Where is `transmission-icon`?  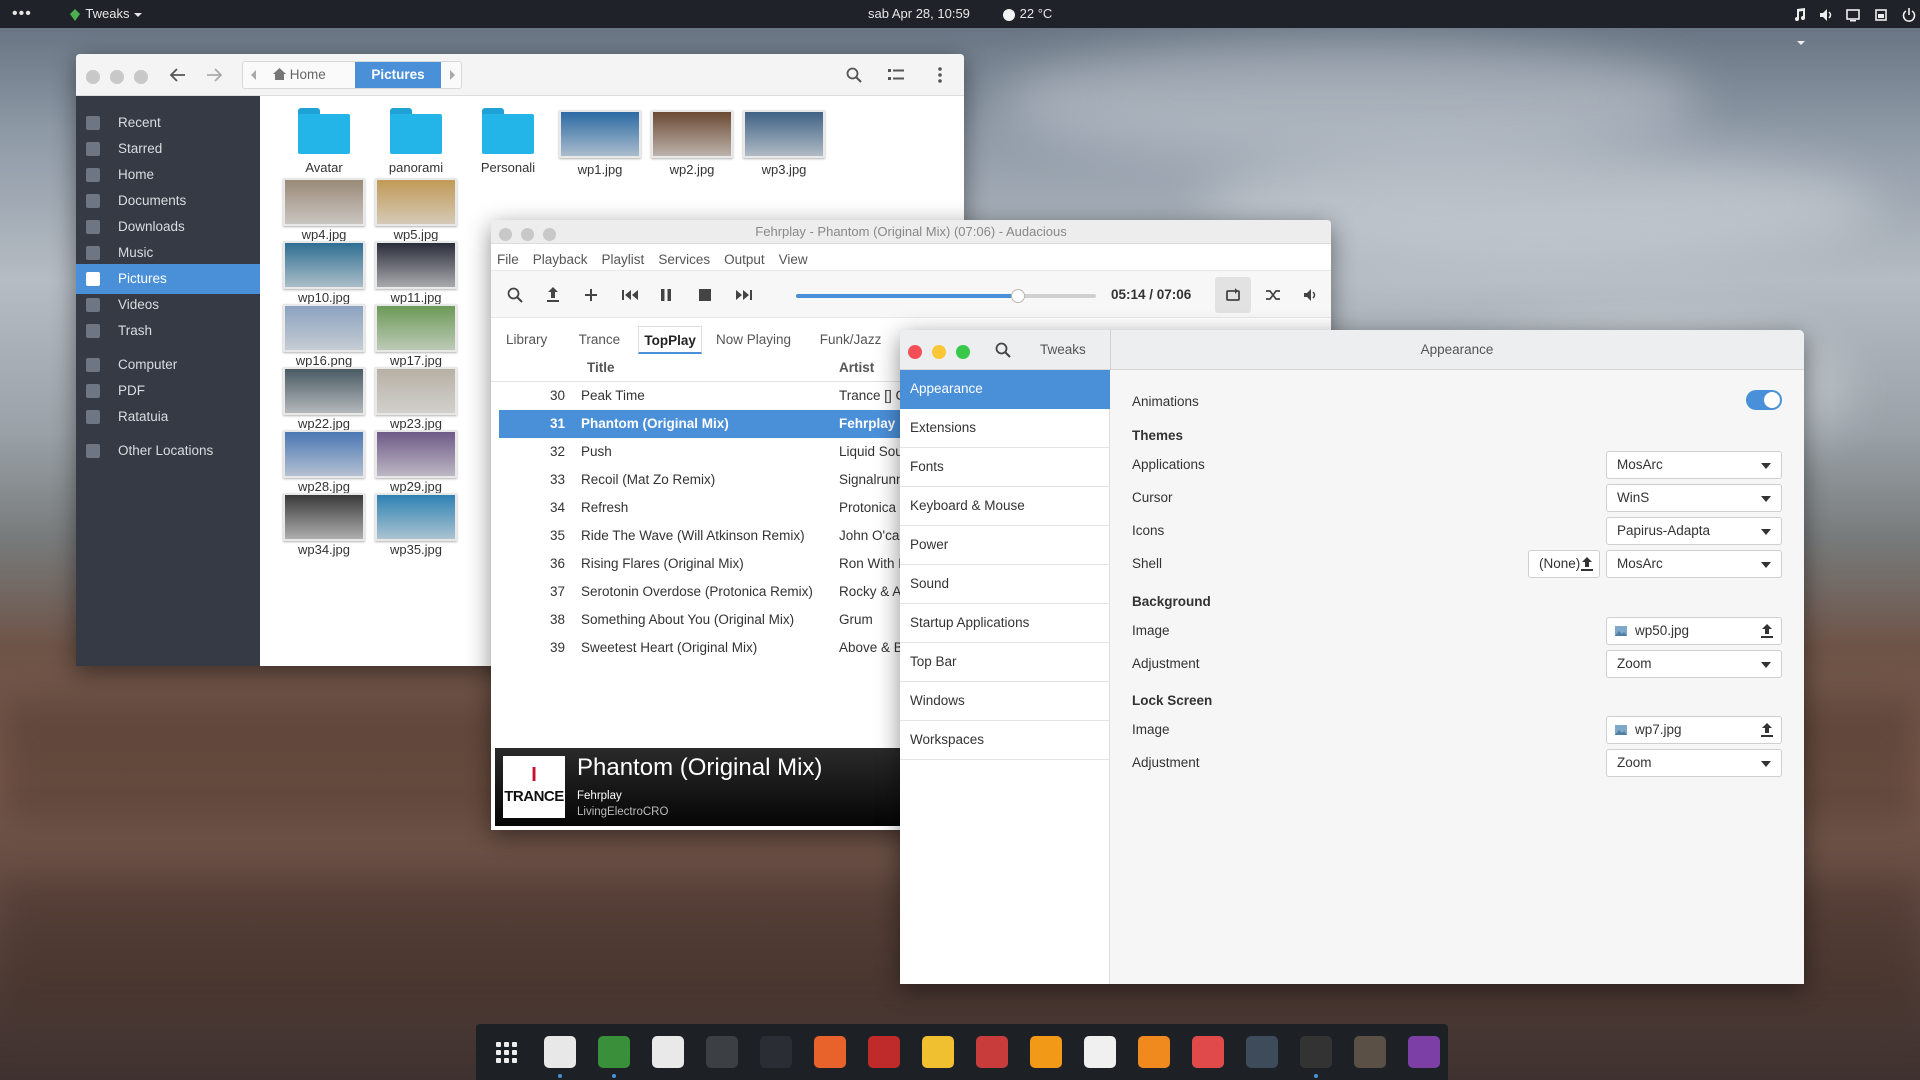 transmission-icon is located at coordinates (992, 1052).